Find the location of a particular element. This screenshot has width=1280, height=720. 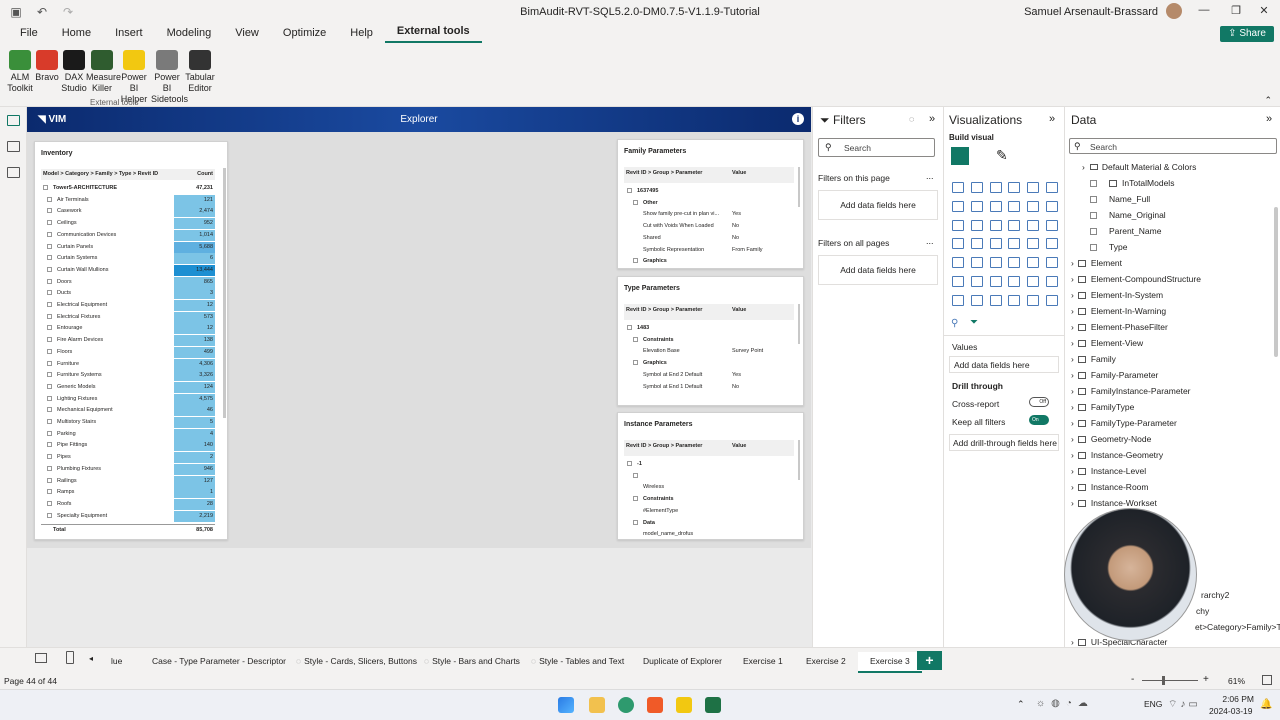

table-item: › FamilyType-Parameter is located at coordinates (1124, 423).